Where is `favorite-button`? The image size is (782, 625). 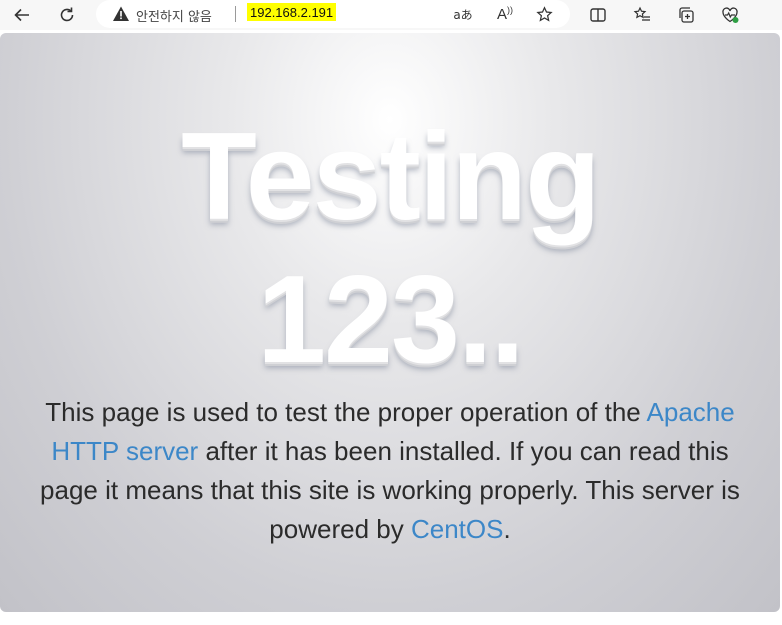
favorite-button is located at coordinates (544, 14).